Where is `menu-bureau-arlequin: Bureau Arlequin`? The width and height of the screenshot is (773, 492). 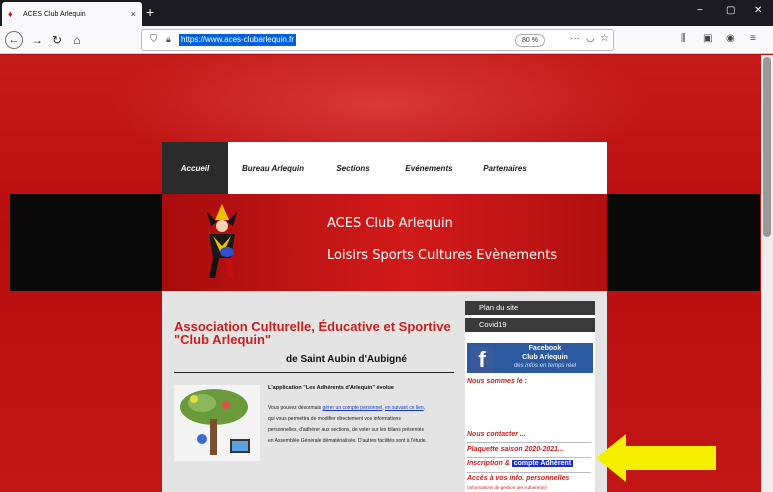 menu-bureau-arlequin: Bureau Arlequin is located at coordinates (273, 168).